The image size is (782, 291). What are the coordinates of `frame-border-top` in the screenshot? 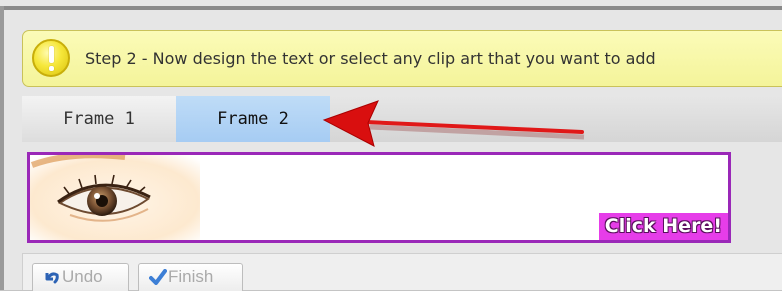 It's located at (391, 8).